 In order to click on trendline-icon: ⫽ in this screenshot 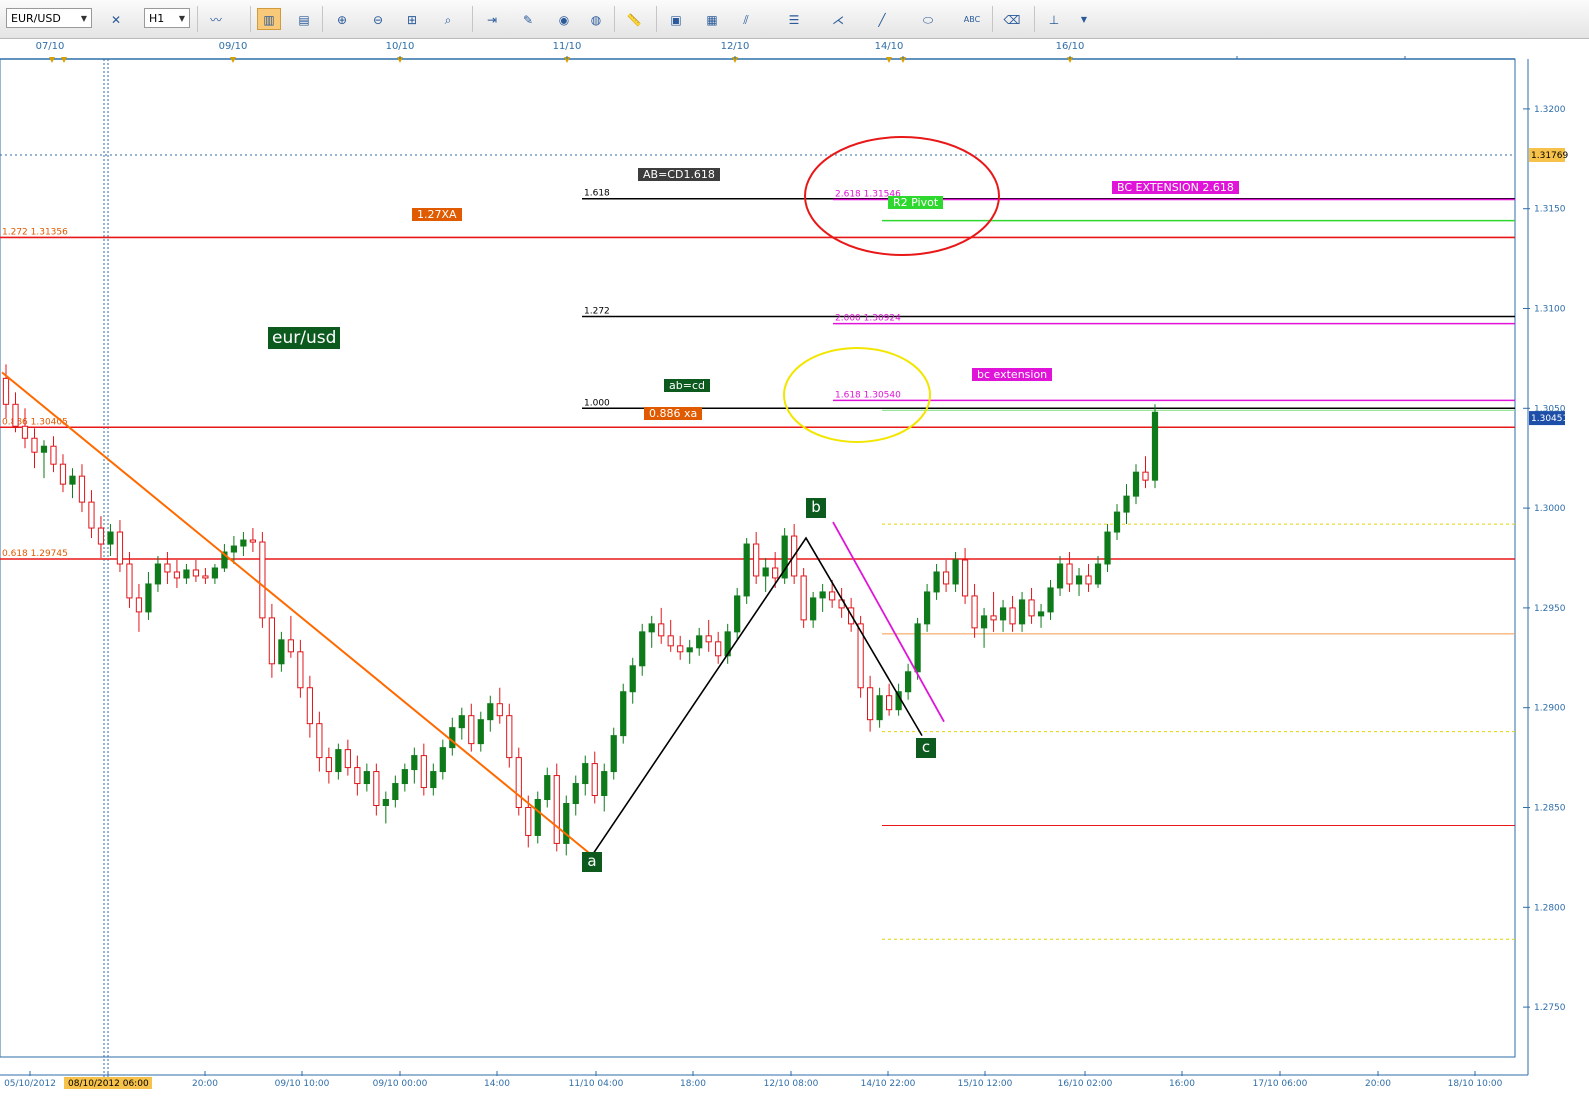, I will do `click(746, 19)`.